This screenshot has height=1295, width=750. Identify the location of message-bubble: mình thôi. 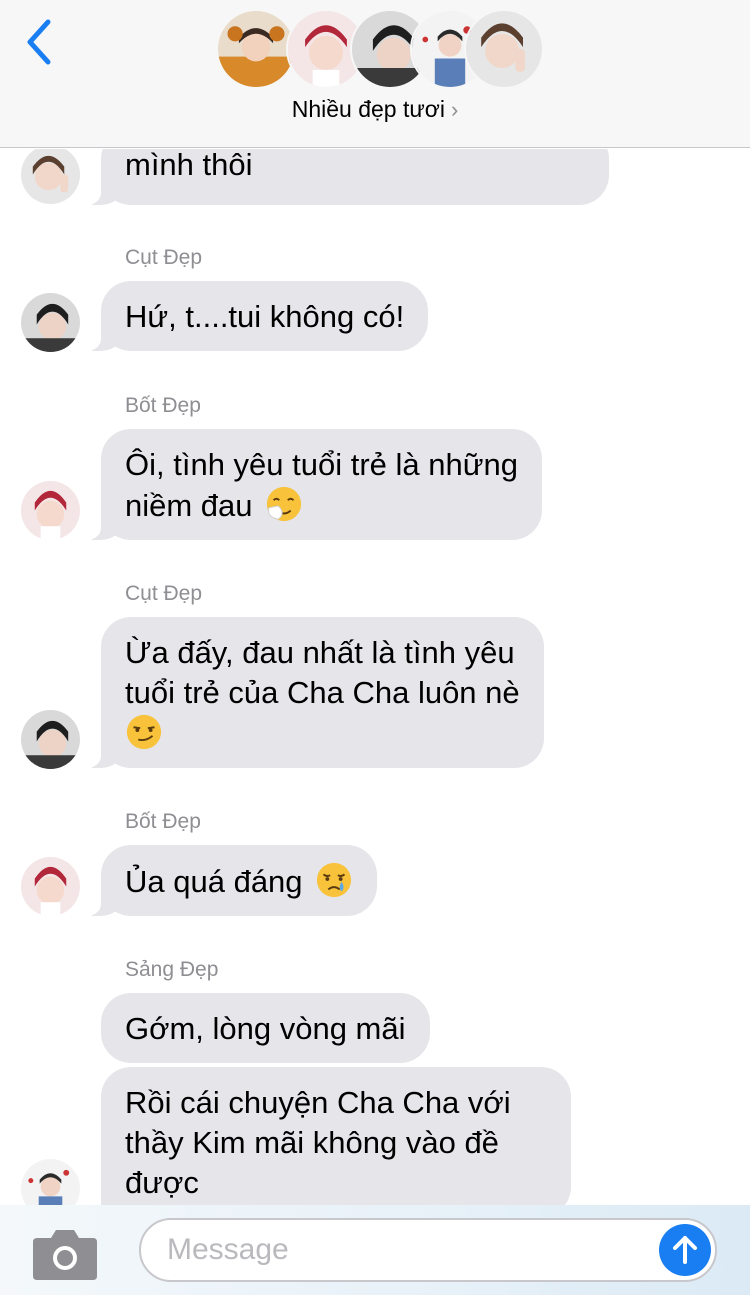
(346, 177).